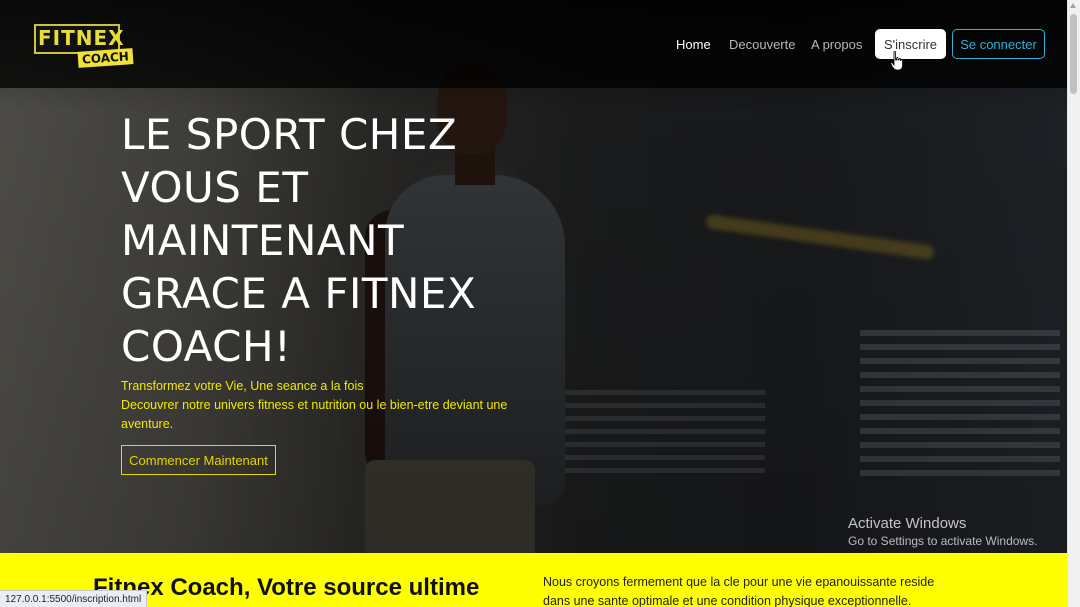 The width and height of the screenshot is (1080, 607). What do you see at coordinates (1073, 5) in the screenshot?
I see `scroll-up-arrow-icon` at bounding box center [1073, 5].